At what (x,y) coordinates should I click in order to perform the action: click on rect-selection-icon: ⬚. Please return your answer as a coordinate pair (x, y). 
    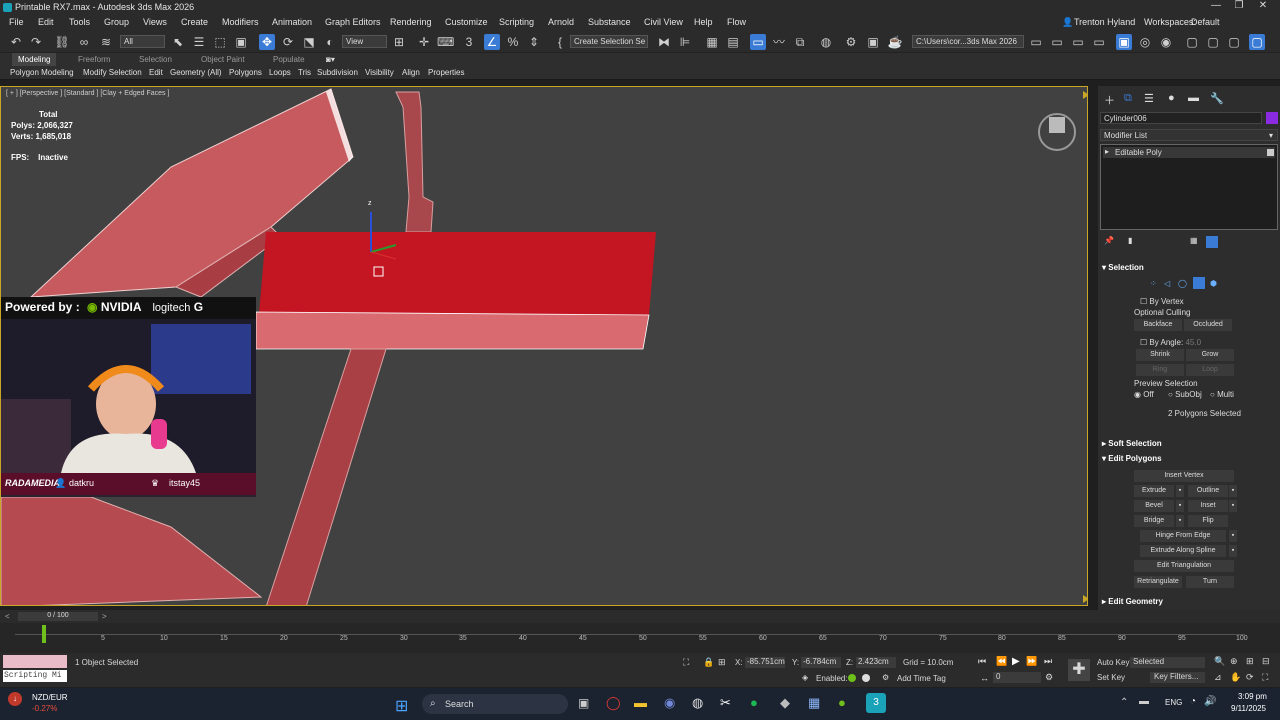
    Looking at the image, I should click on (220, 42).